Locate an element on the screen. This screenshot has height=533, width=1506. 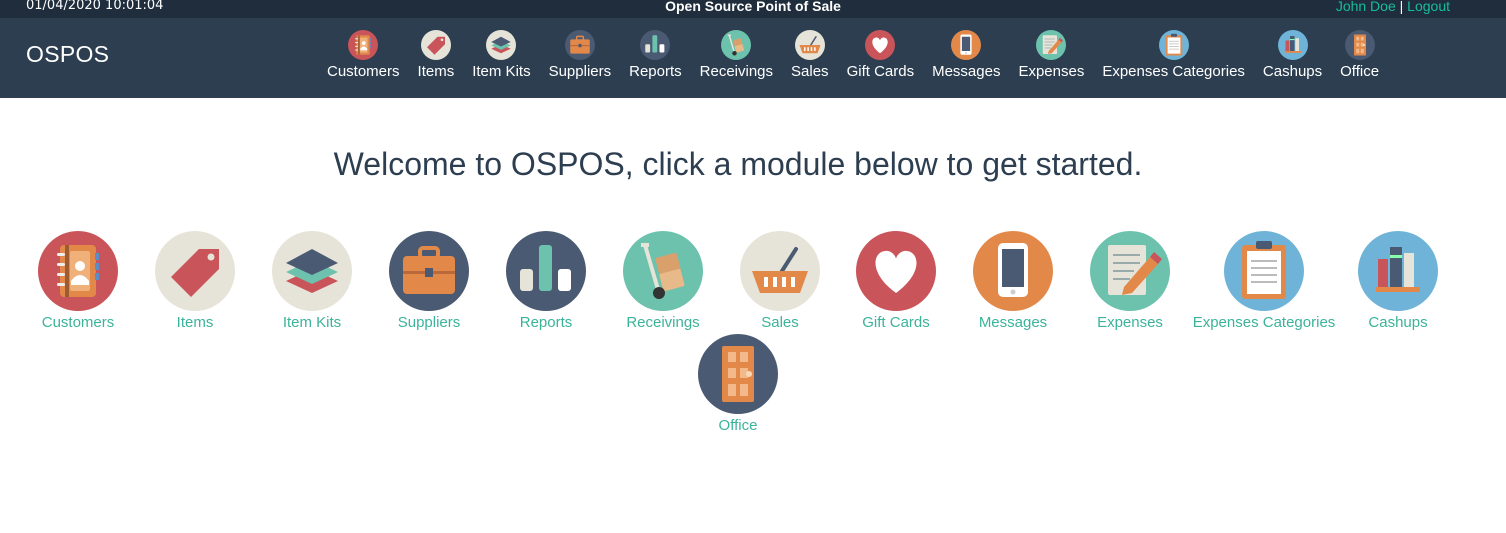
module-label: Cashups is located at coordinates (1398, 322).